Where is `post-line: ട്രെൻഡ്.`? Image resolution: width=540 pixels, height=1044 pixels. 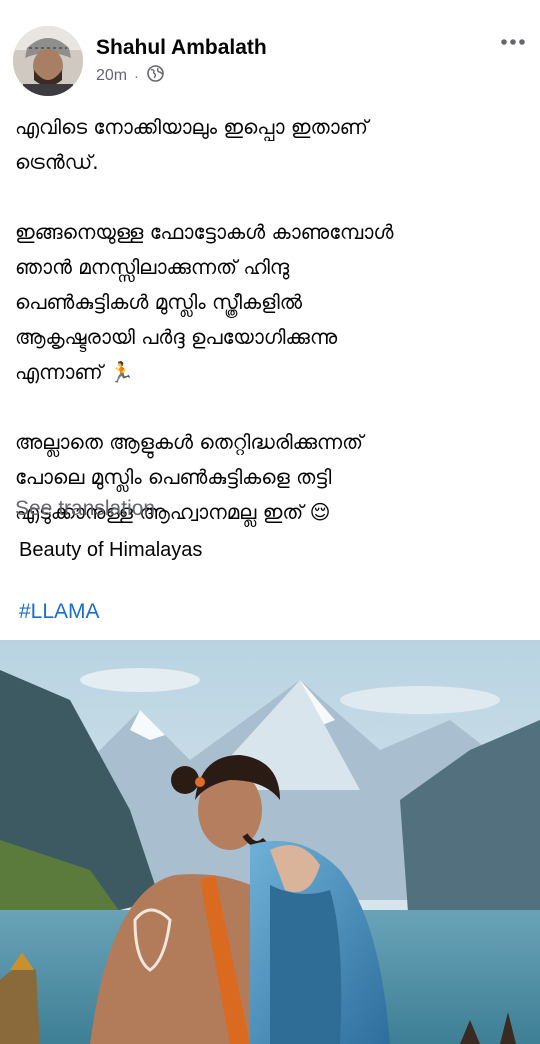
post-line: ട്രെൻഡ്. is located at coordinates (57, 162).